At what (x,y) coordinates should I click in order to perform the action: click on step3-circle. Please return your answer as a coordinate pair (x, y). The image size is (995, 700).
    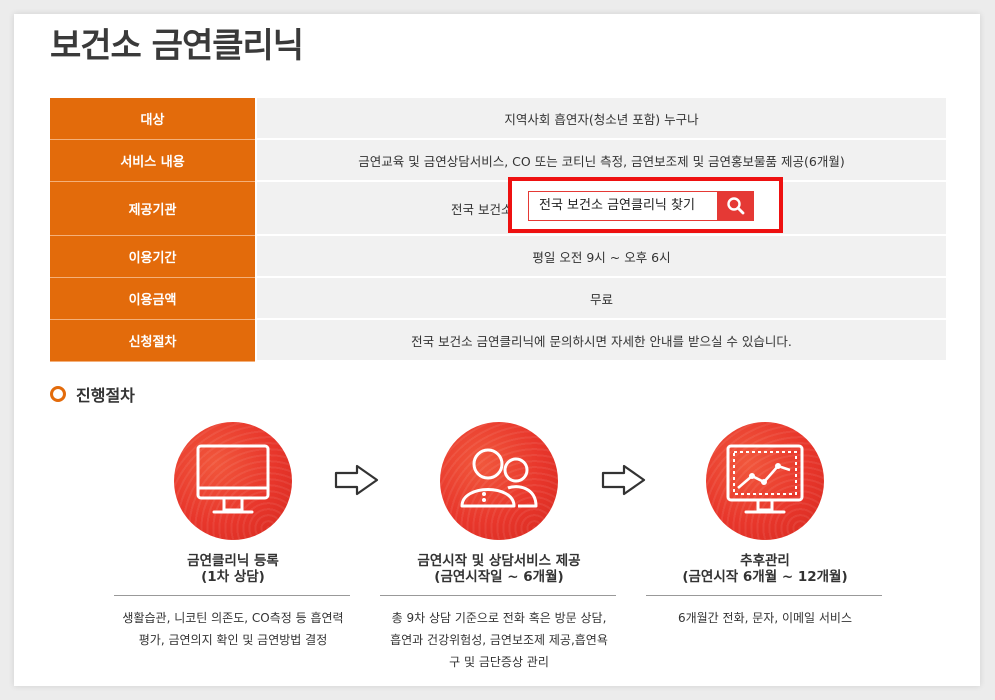
    Looking at the image, I should click on (765, 481).